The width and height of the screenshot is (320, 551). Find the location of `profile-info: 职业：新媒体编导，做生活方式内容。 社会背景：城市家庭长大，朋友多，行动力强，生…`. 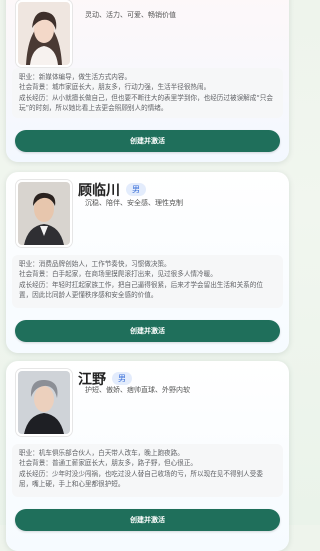

profile-info: 职业：新媒体编导，做生活方式内容。 社会背景：城市家庭长大，朋友多，行动力强，生… is located at coordinates (147, 93).